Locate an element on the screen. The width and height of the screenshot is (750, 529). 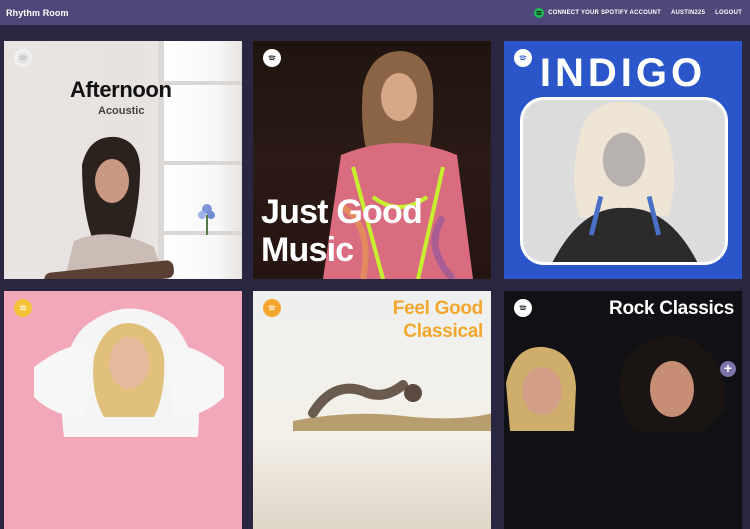
artist-photo-frame is located at coordinates (624, 181).